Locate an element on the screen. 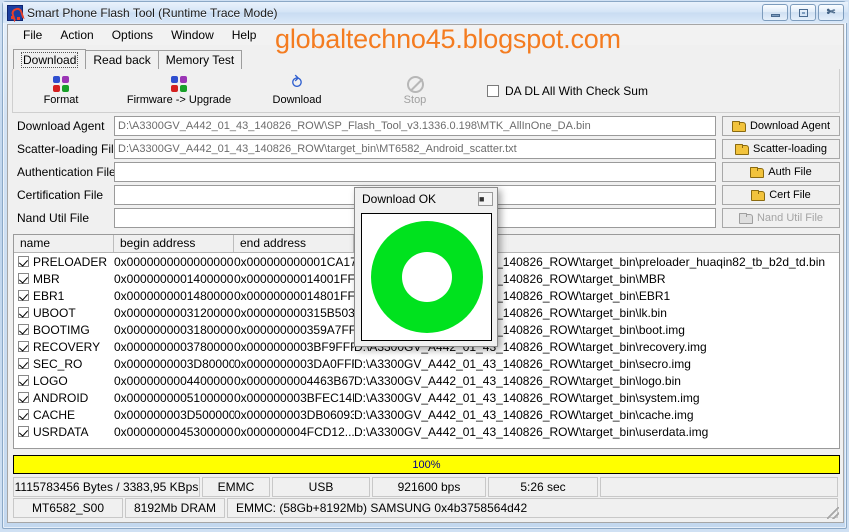 The height and width of the screenshot is (532, 849). cell-name: LOGO is located at coordinates (64, 381).